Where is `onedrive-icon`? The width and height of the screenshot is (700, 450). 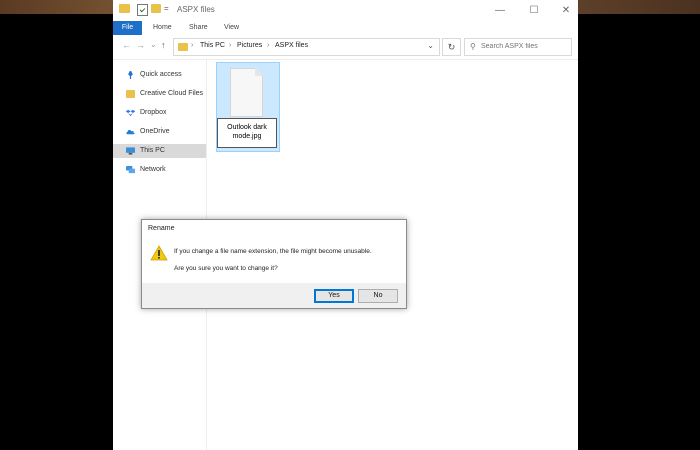
onedrive-icon is located at coordinates (130, 132).